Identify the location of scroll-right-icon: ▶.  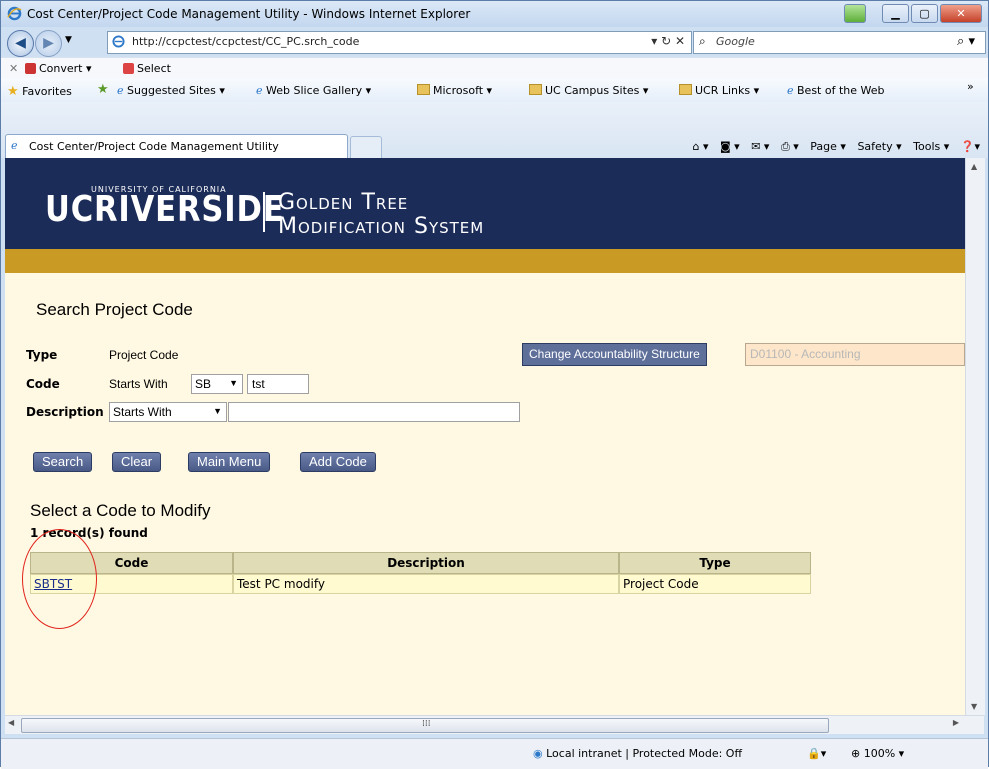
(956, 722).